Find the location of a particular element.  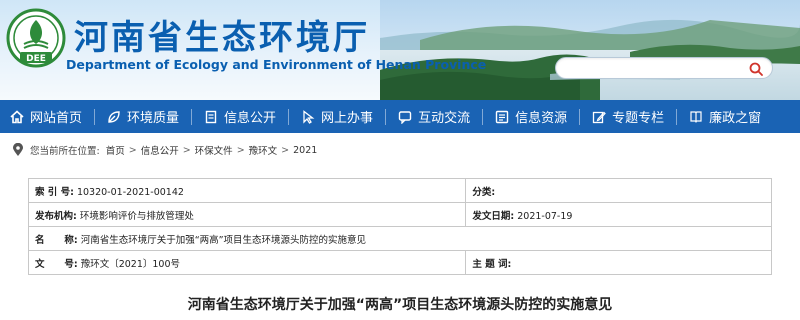

meta-cell: 名 称: 河南省生态环境厅关于加强“两高”项目生态环境源头防控的实施意见 is located at coordinates (400, 238).